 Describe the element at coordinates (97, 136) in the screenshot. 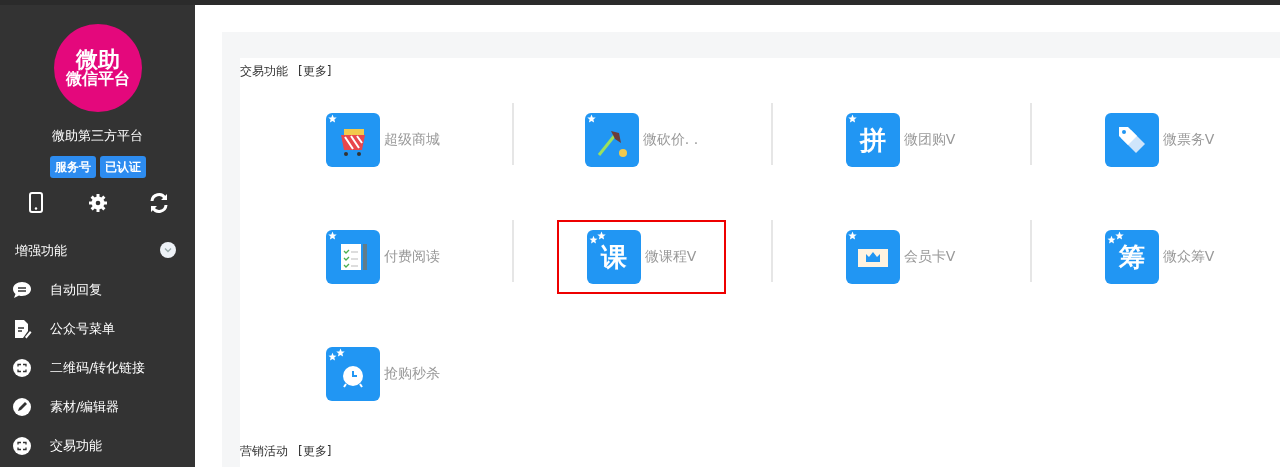

I see `account-name: 微助第三方平台` at that location.